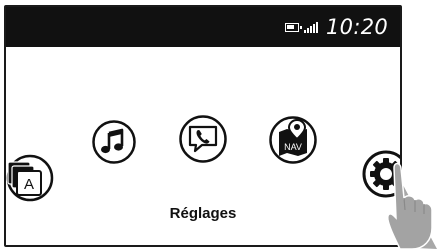 The image size is (437, 249). Describe the element at coordinates (29, 184) in the screenshot. I see `apps-letter: A` at that location.